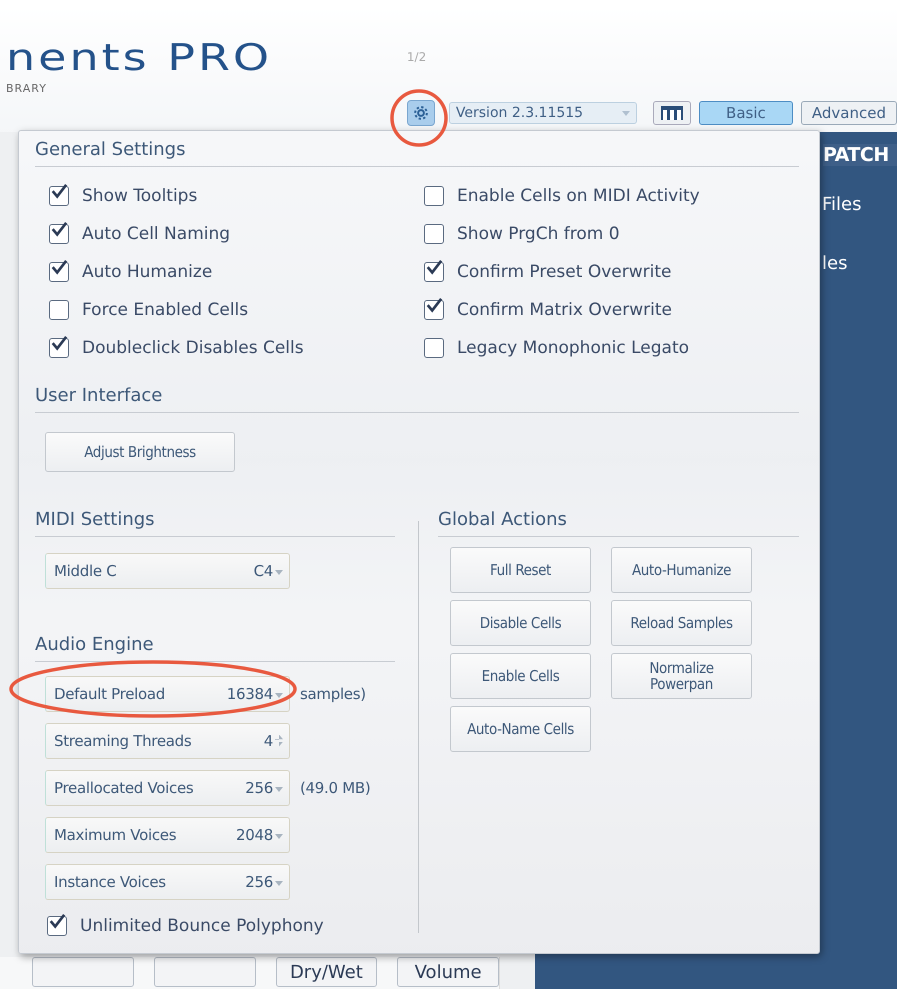 This screenshot has width=897, height=989. Describe the element at coordinates (140, 196) in the screenshot. I see `checkbox-label: Show Tooltips` at that location.